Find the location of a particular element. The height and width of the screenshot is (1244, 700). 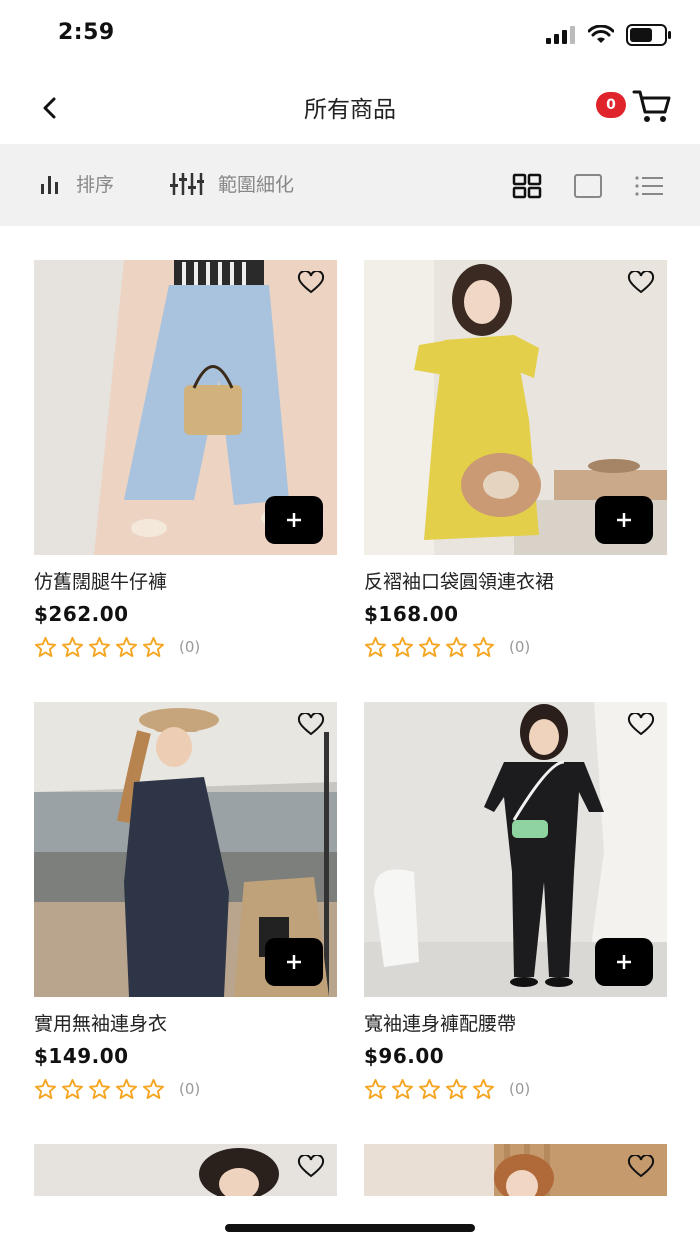

product-card: 實用無袖連身衣 $149.00 (0) is located at coordinates (185, 901).